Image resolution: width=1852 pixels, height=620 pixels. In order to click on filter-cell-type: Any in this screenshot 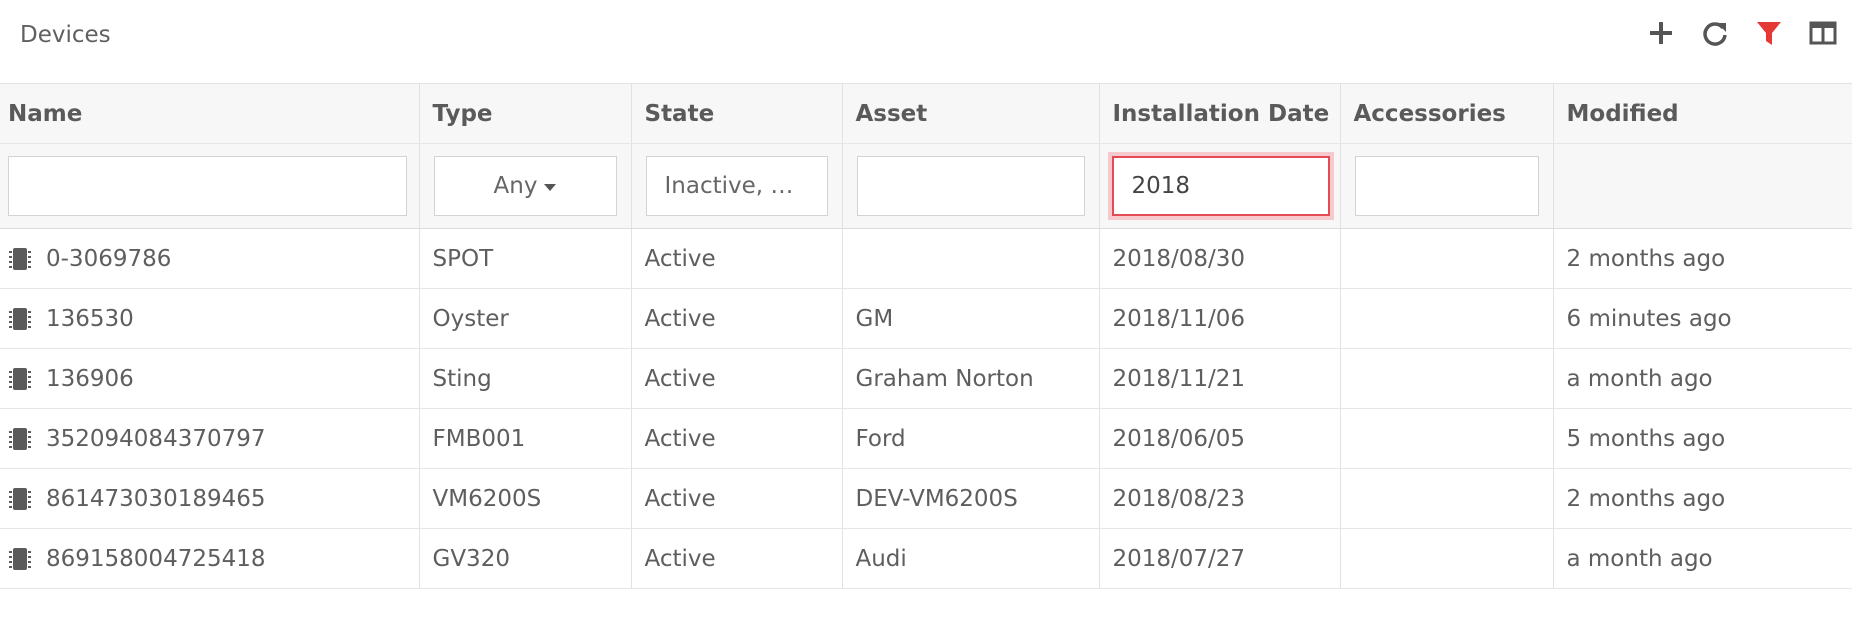, I will do `click(524, 186)`.